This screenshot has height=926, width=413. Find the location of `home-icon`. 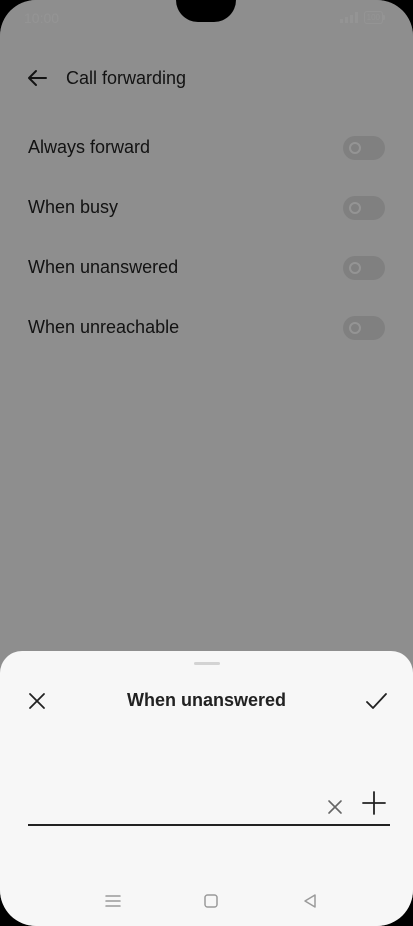

home-icon is located at coordinates (211, 901).